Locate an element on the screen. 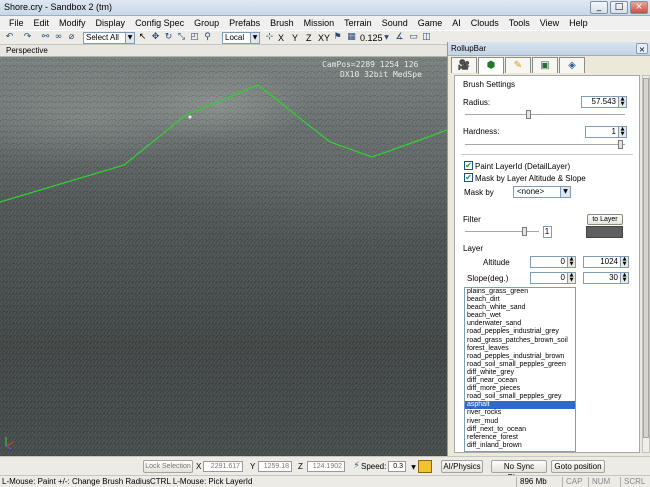 The height and width of the screenshot is (487, 650). hardness-slider is located at coordinates (545, 145).